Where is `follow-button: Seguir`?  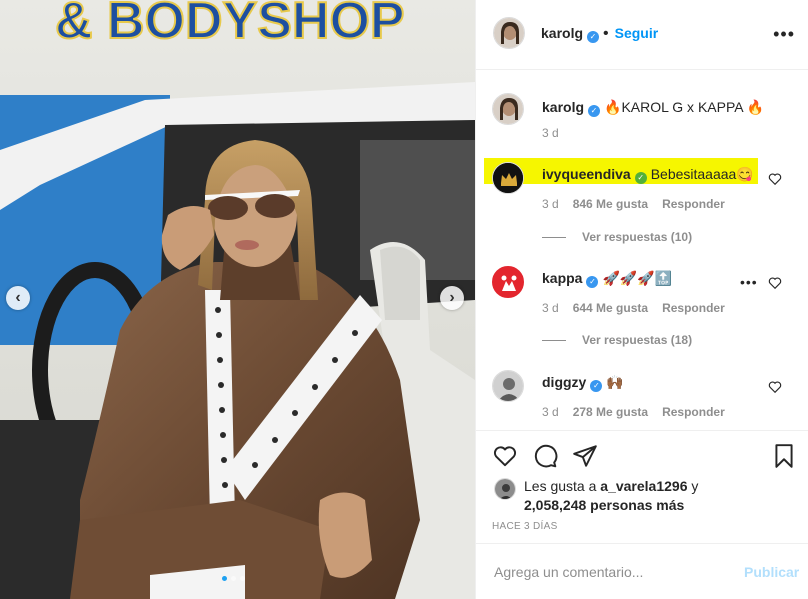 follow-button: Seguir is located at coordinates (637, 33).